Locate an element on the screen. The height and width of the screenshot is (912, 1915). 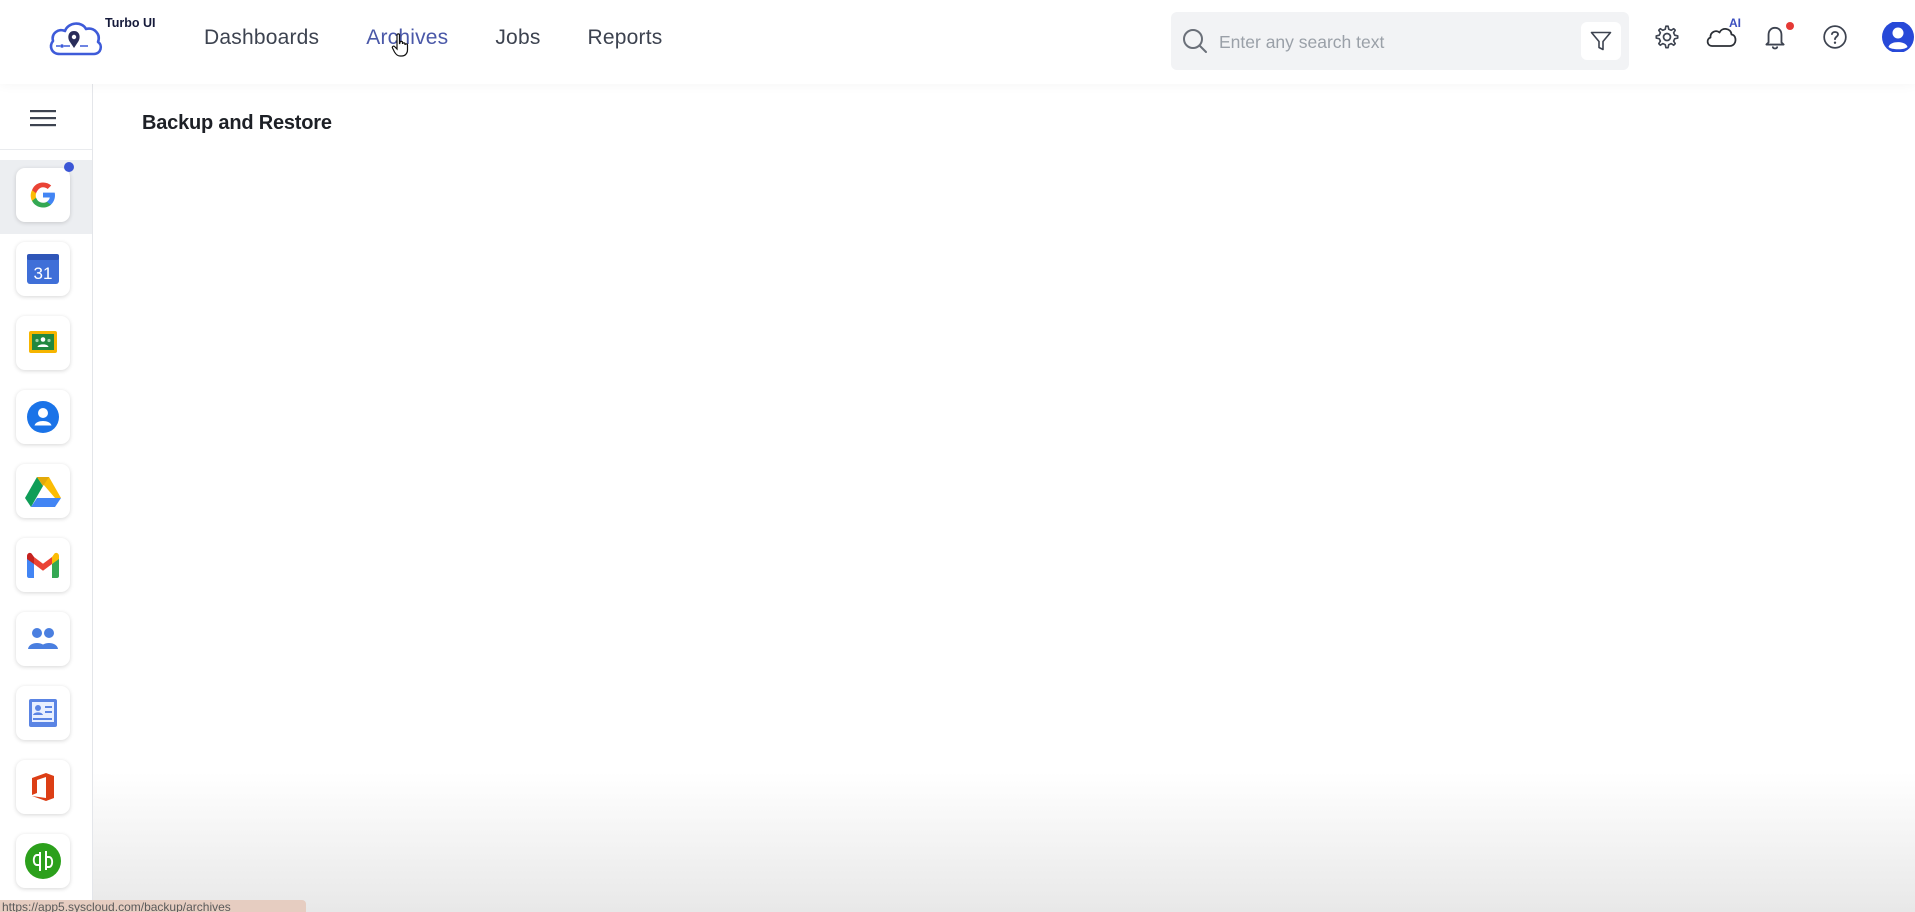
search-bar is located at coordinates (1400, 41).